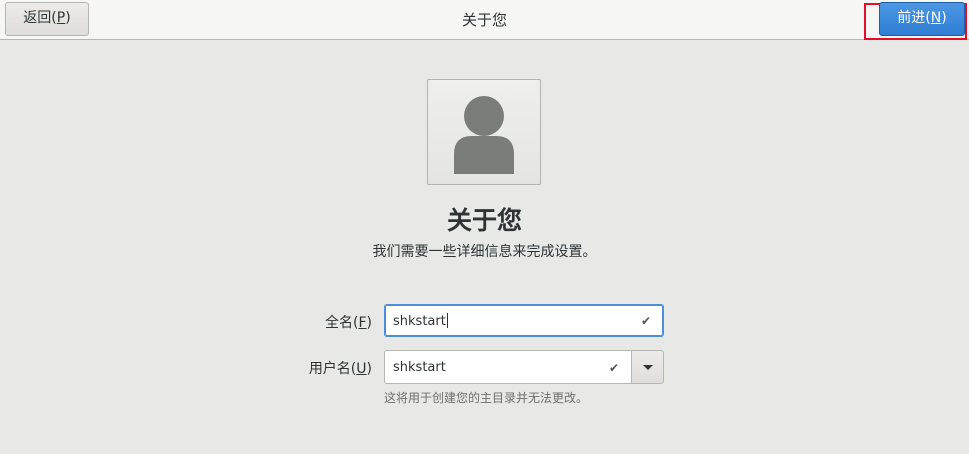  Describe the element at coordinates (332, 369) in the screenshot. I see `username-label-text: 用户名(` at that location.